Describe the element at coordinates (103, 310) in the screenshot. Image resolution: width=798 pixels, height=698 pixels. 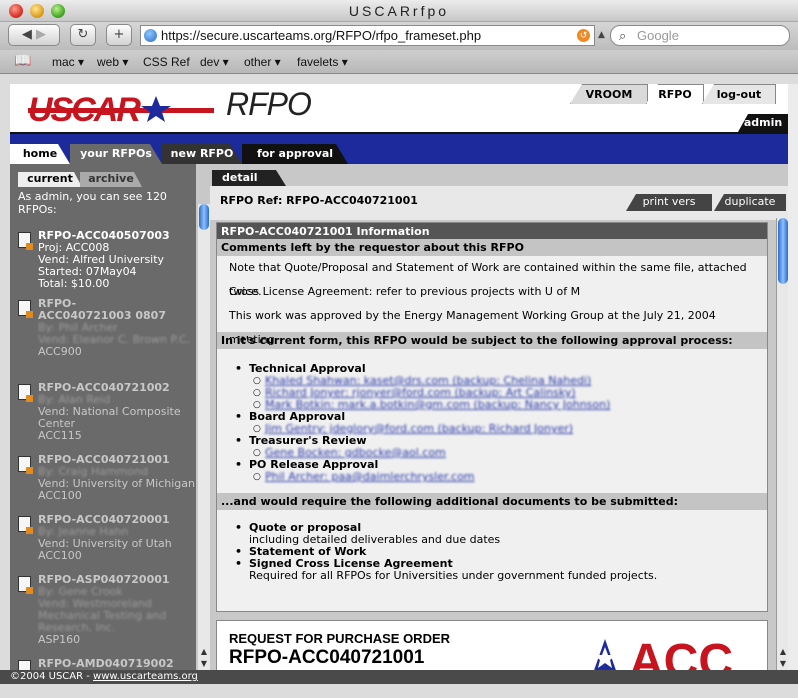
I see `rfpo-ref: RFPO-ACC040721003 0807` at that location.